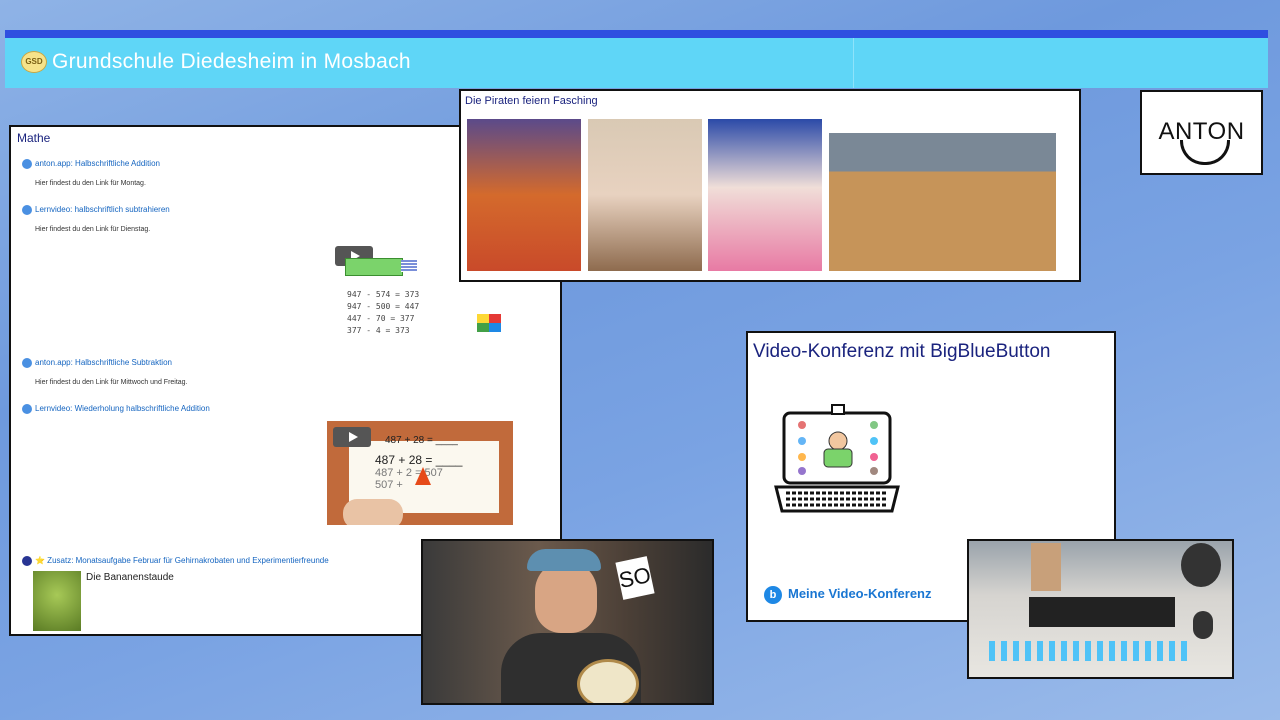  Describe the element at coordinates (564, 560) in the screenshot. I see `cap-graphic` at that location.